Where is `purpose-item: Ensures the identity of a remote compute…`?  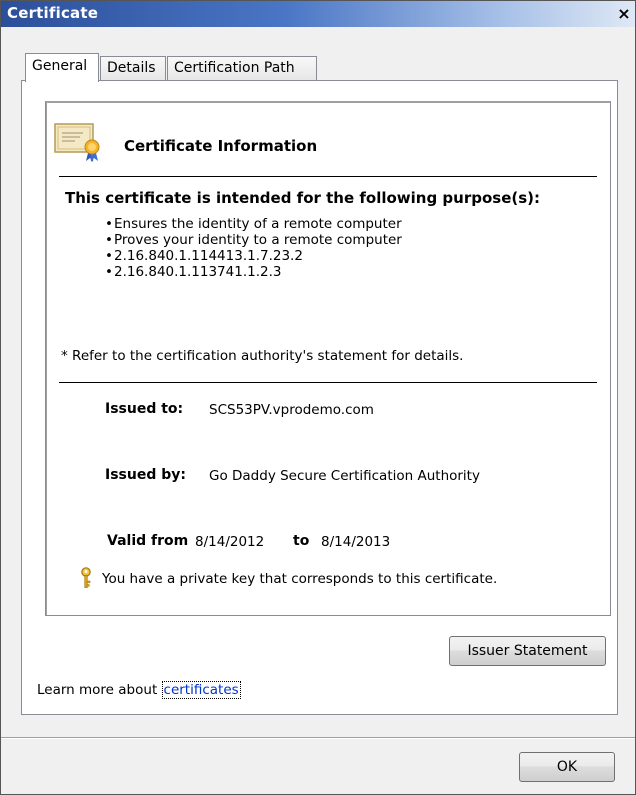
purpose-item: Ensures the identity of a remote compute… is located at coordinates (253, 224).